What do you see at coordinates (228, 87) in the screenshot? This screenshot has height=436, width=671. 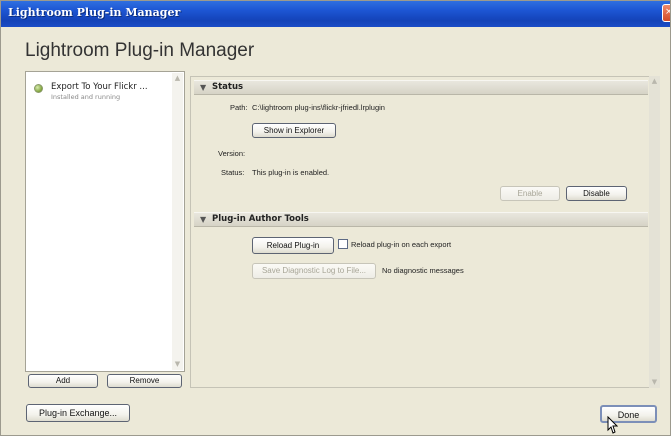 I see `status-section-title: Status` at bounding box center [228, 87].